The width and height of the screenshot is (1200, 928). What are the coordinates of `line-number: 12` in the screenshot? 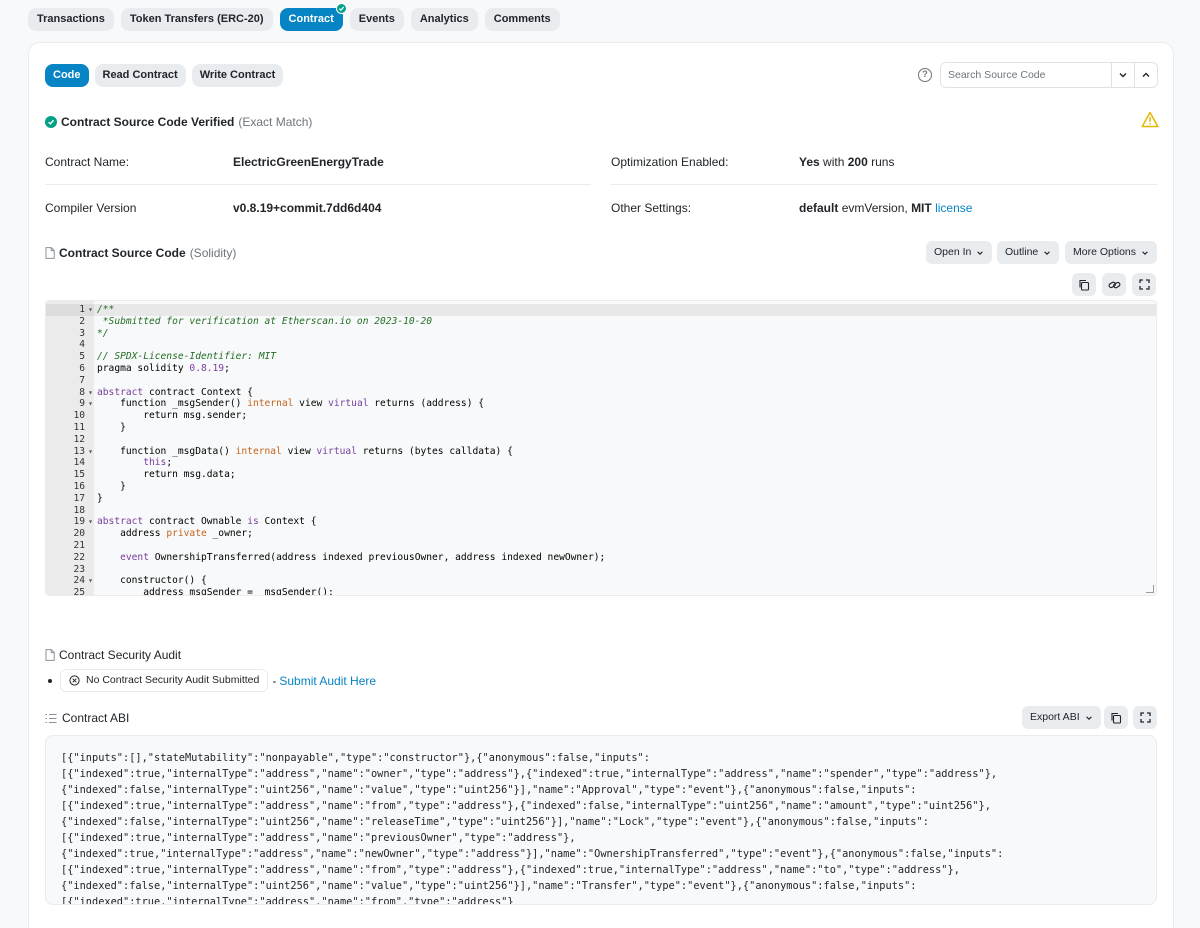 It's located at (79, 439).